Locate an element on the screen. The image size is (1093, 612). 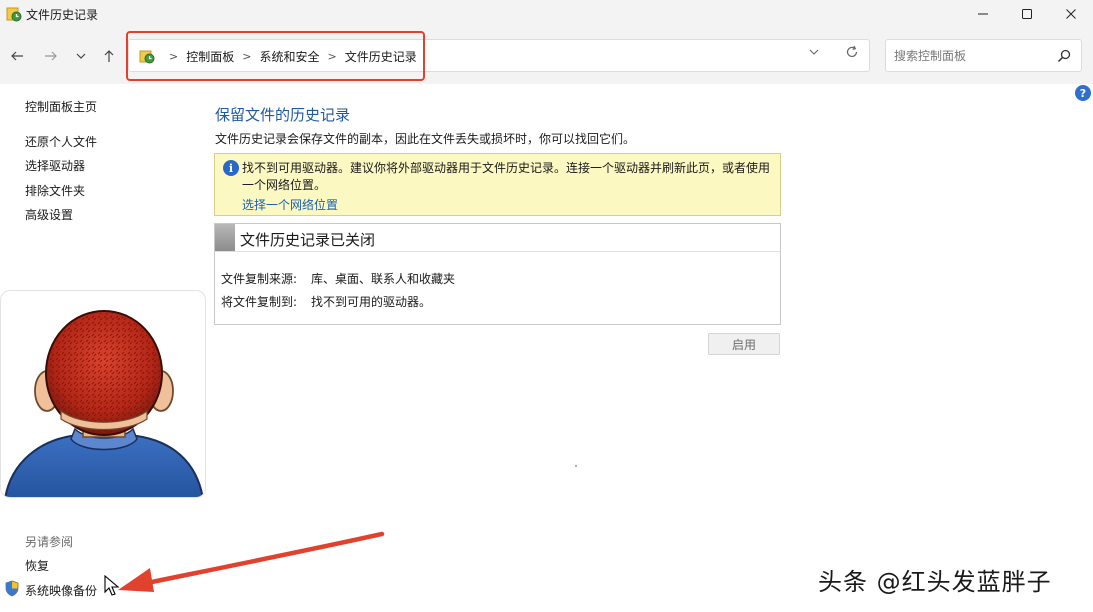
left-nav-exclude-folders: 排除文件夹 is located at coordinates (55, 190).